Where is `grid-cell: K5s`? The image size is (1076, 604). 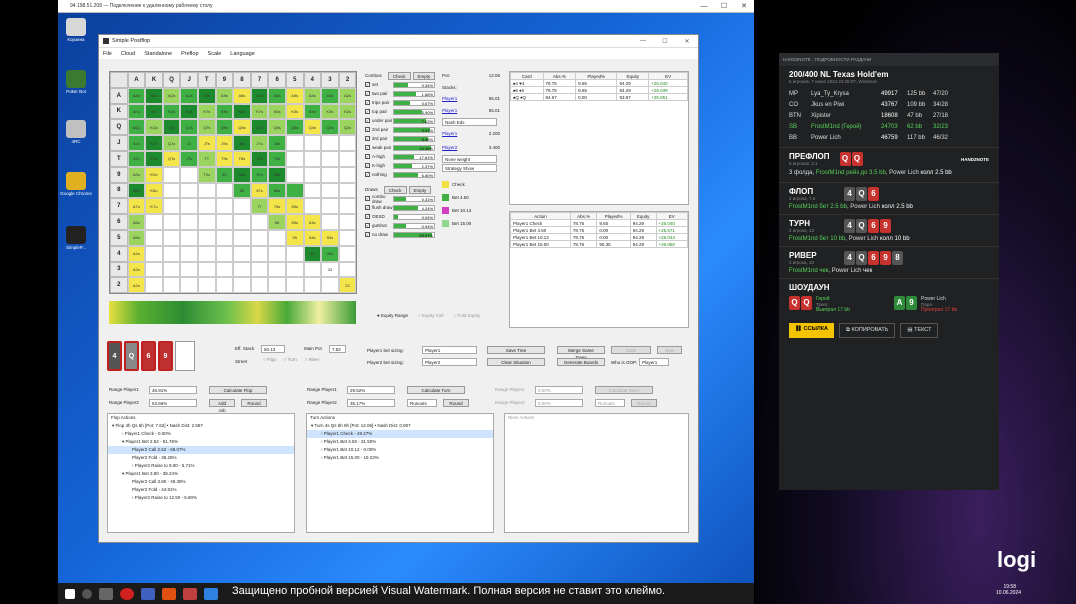 grid-cell: K5s is located at coordinates (294, 111).